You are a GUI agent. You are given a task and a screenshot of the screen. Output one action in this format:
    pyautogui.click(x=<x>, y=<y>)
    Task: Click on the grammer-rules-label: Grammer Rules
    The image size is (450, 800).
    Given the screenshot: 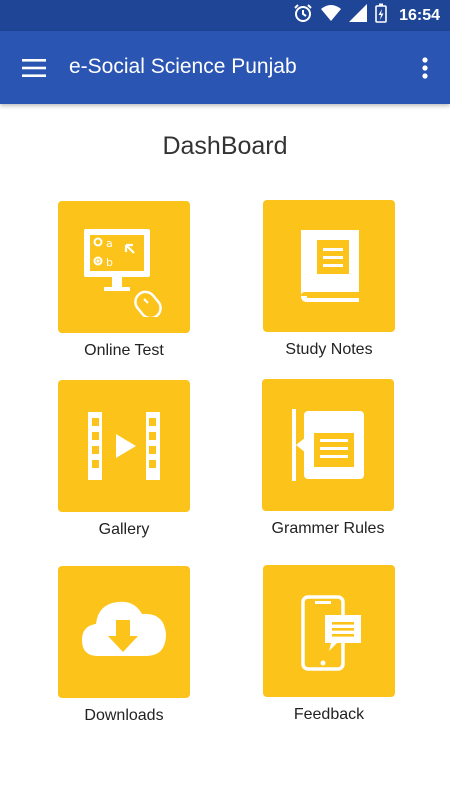 What is the action you would take?
    pyautogui.click(x=328, y=528)
    